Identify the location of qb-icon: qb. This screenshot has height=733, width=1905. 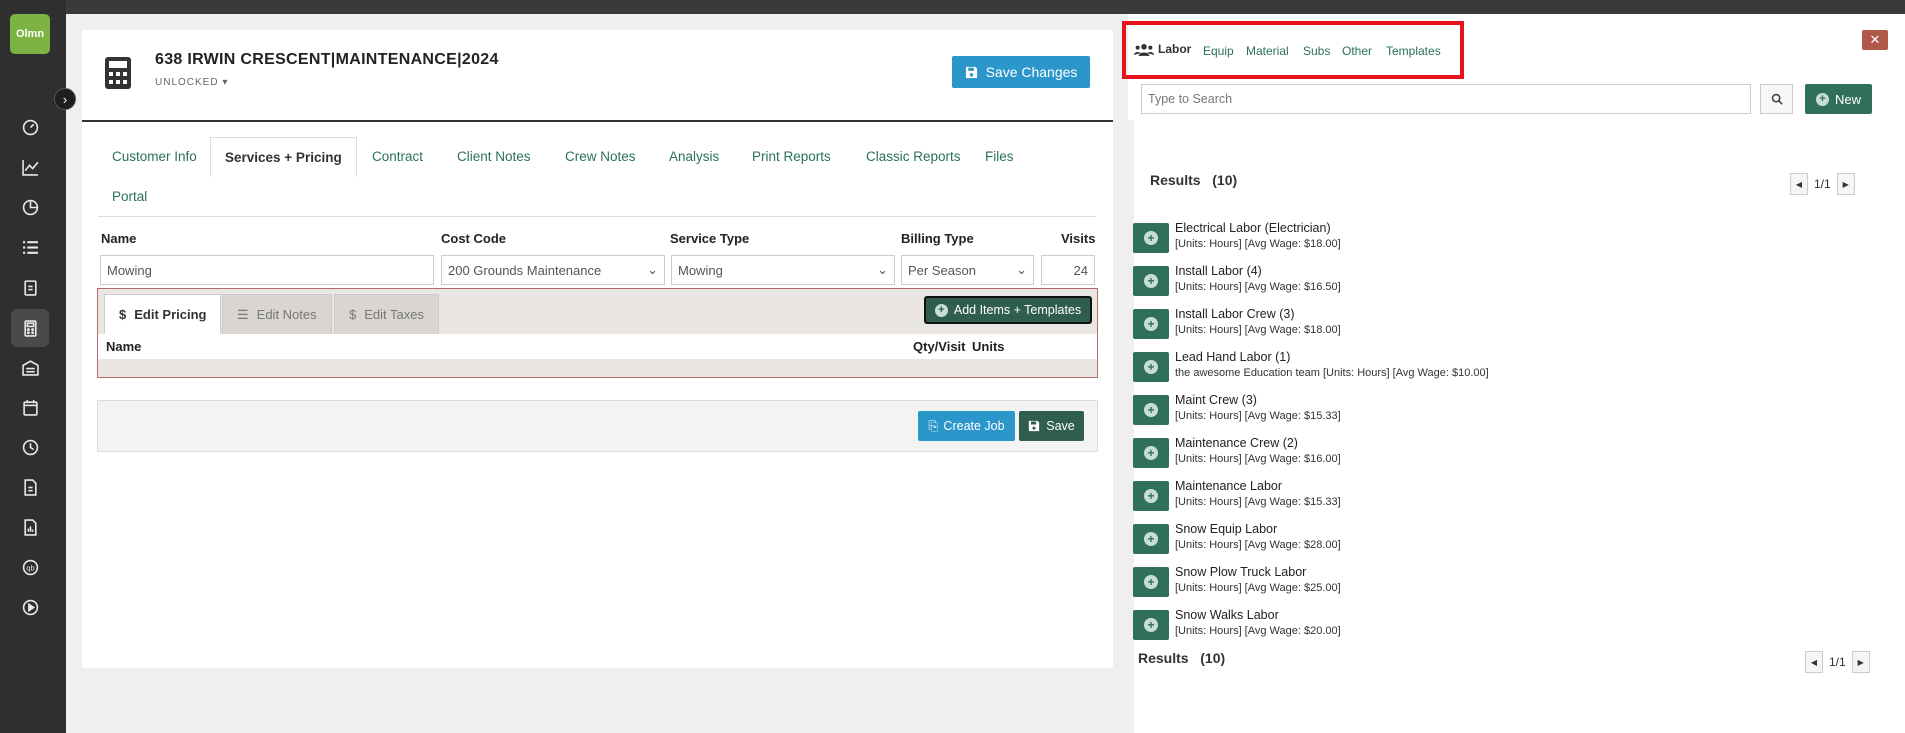
(30, 567).